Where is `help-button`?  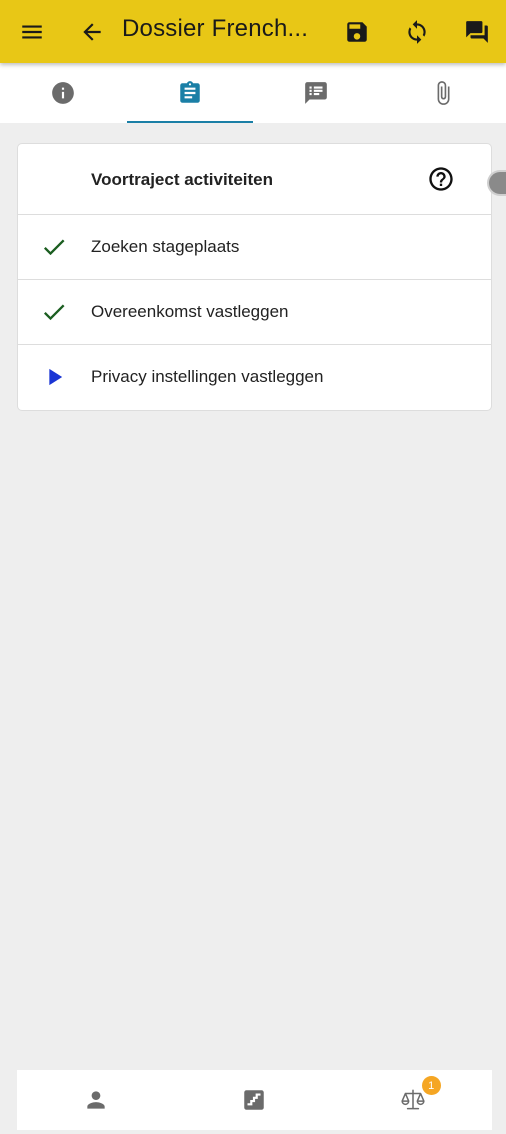 help-button is located at coordinates (441, 179).